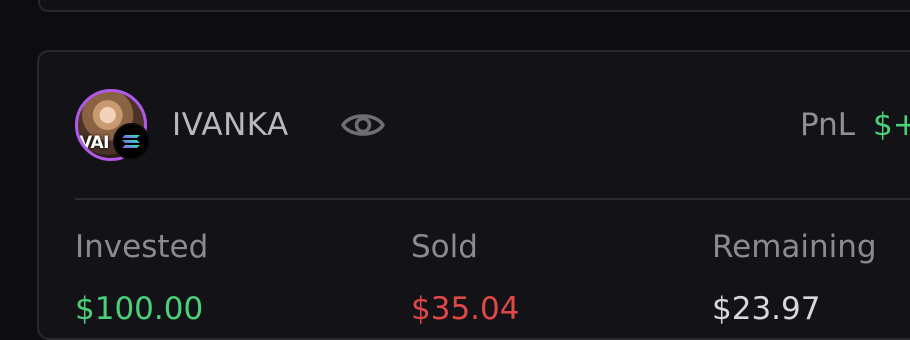 This screenshot has width=910, height=340. What do you see at coordinates (492, 199) in the screenshot?
I see `divider` at bounding box center [492, 199].